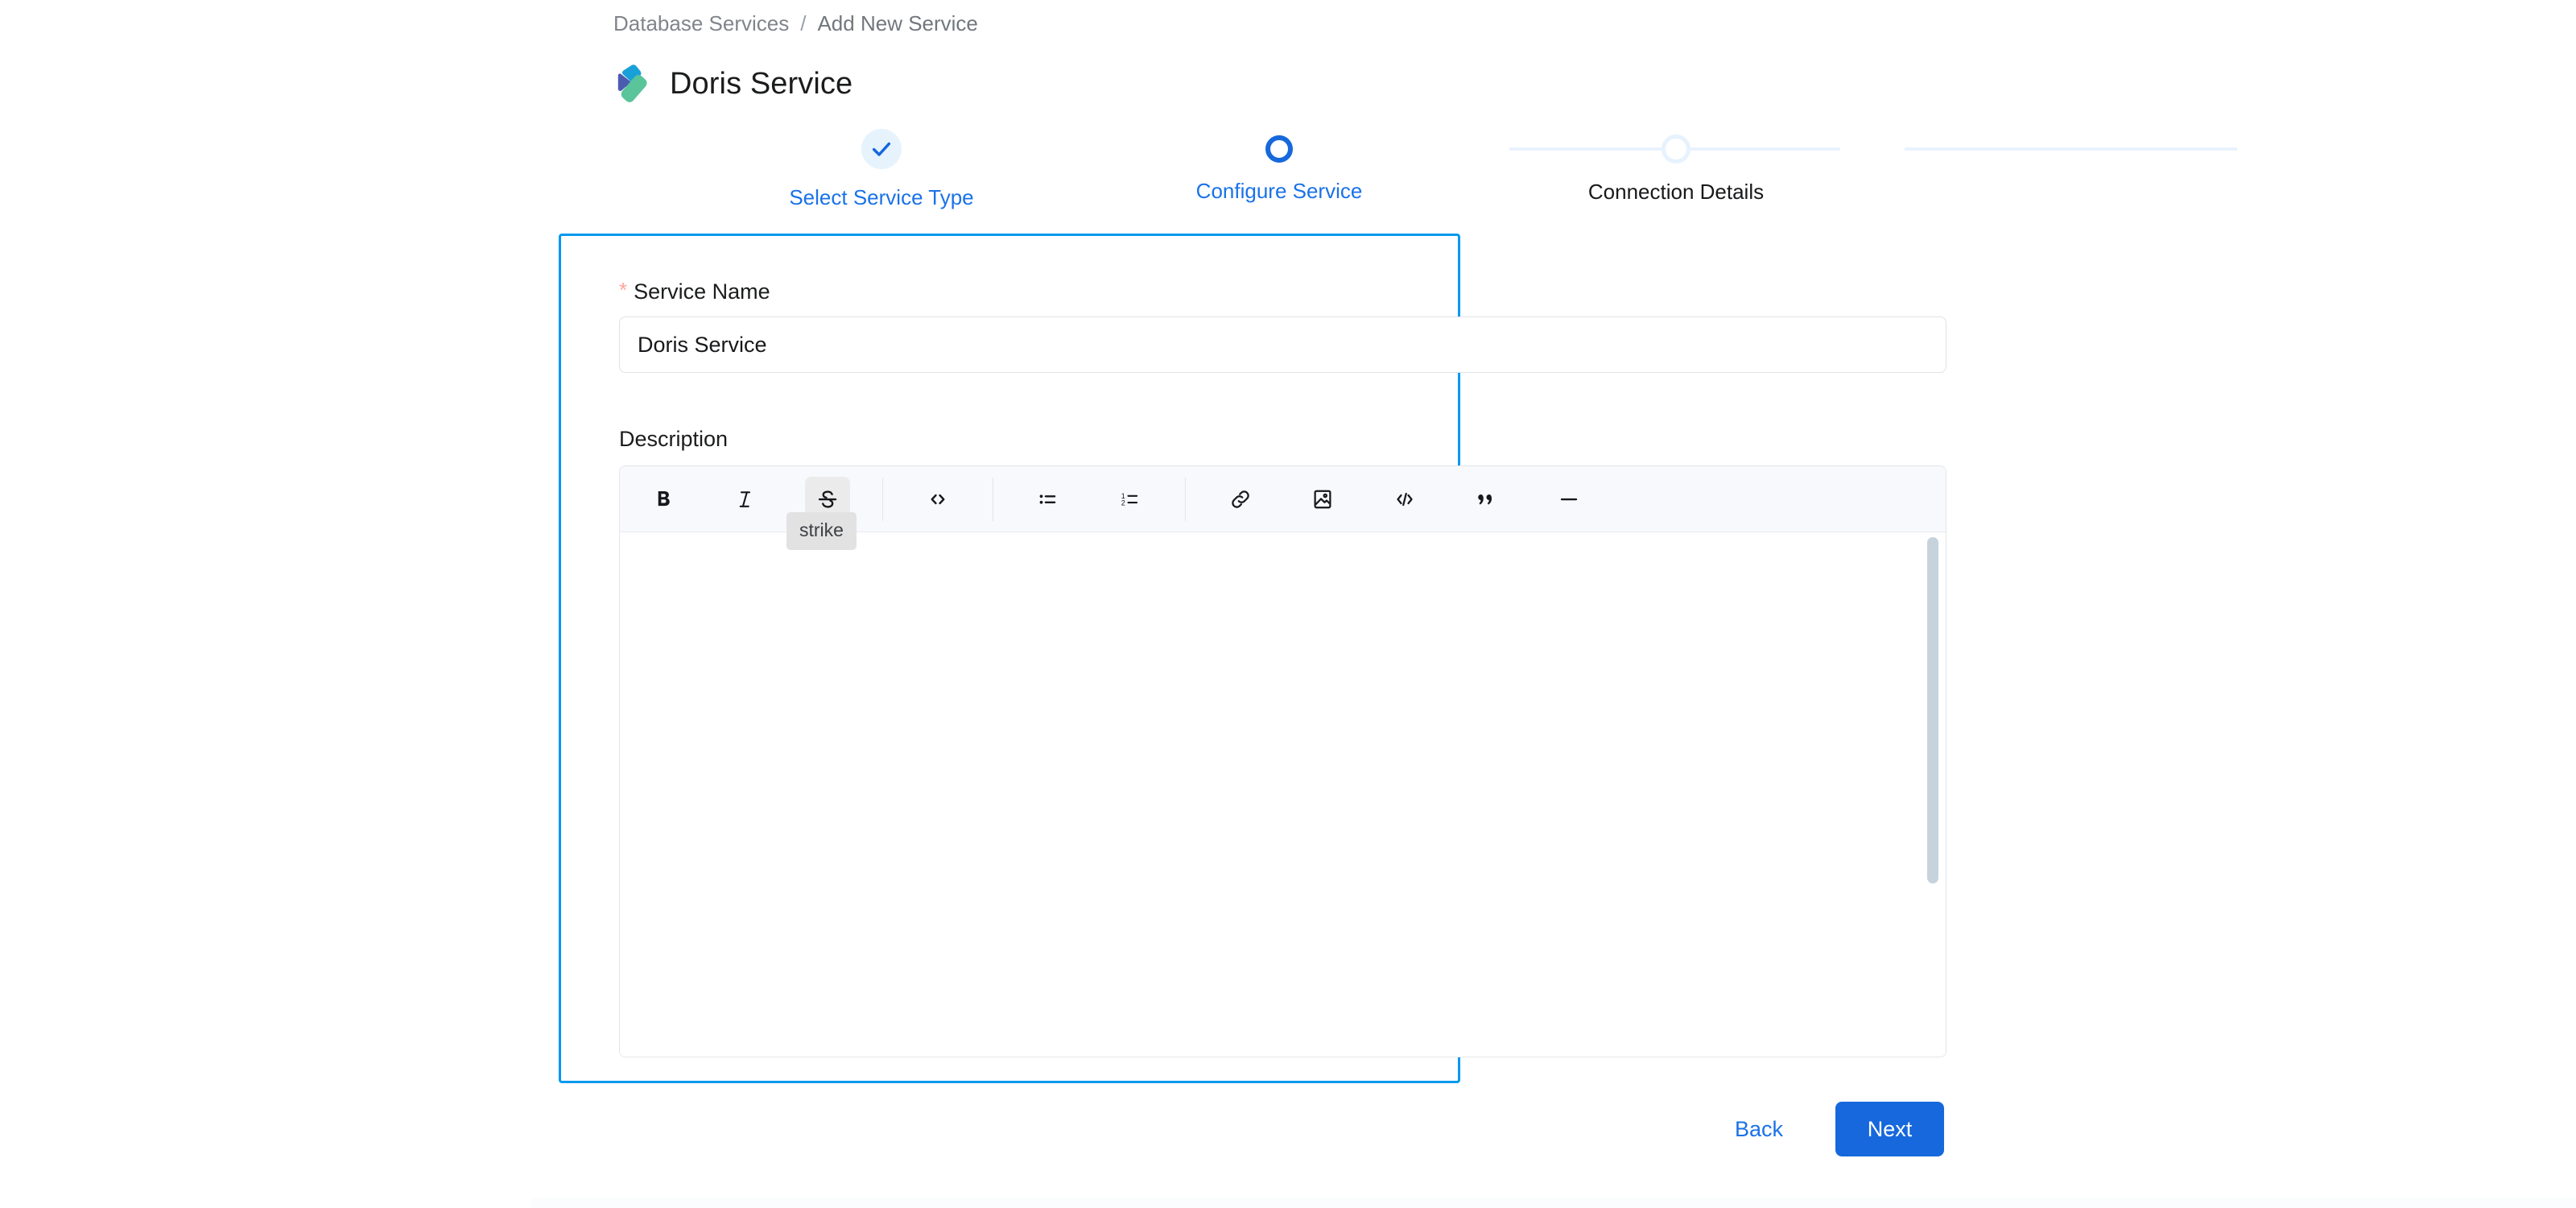 This screenshot has height=1208, width=2576. What do you see at coordinates (631, 84) in the screenshot?
I see `doris-logo-icon` at bounding box center [631, 84].